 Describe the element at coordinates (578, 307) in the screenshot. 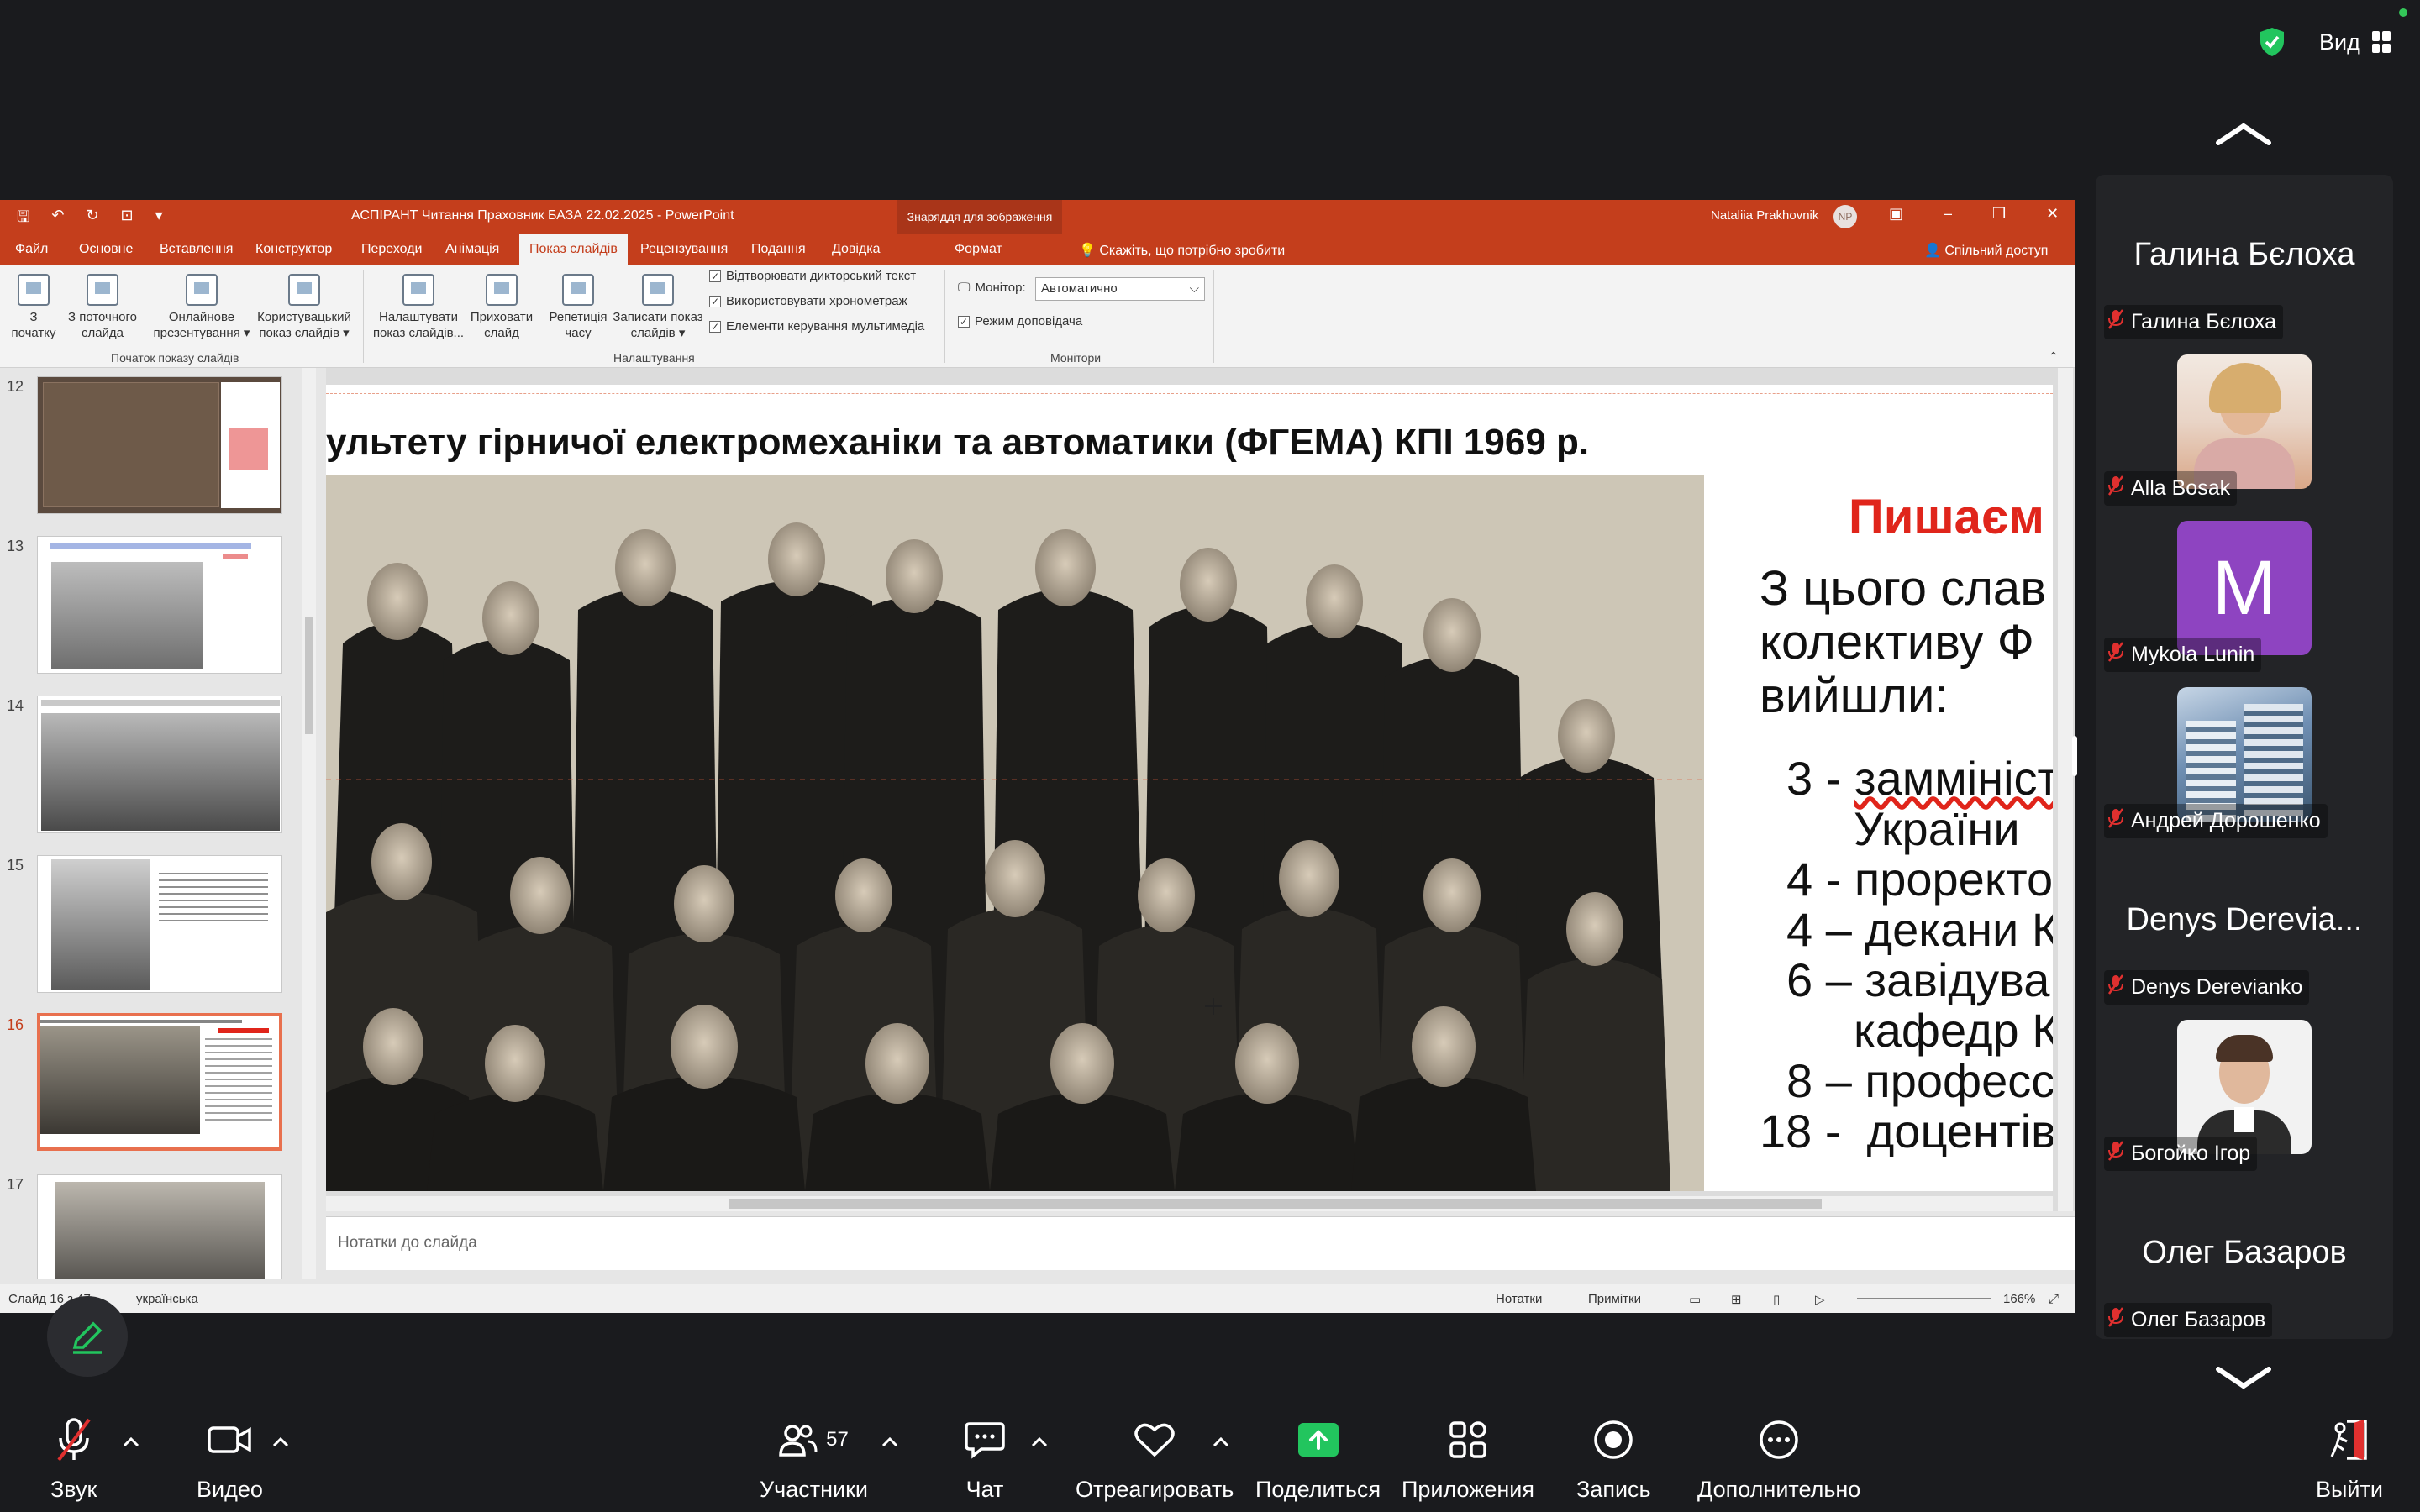

I see `rehearse-timings-button: Репетиція часу` at that location.